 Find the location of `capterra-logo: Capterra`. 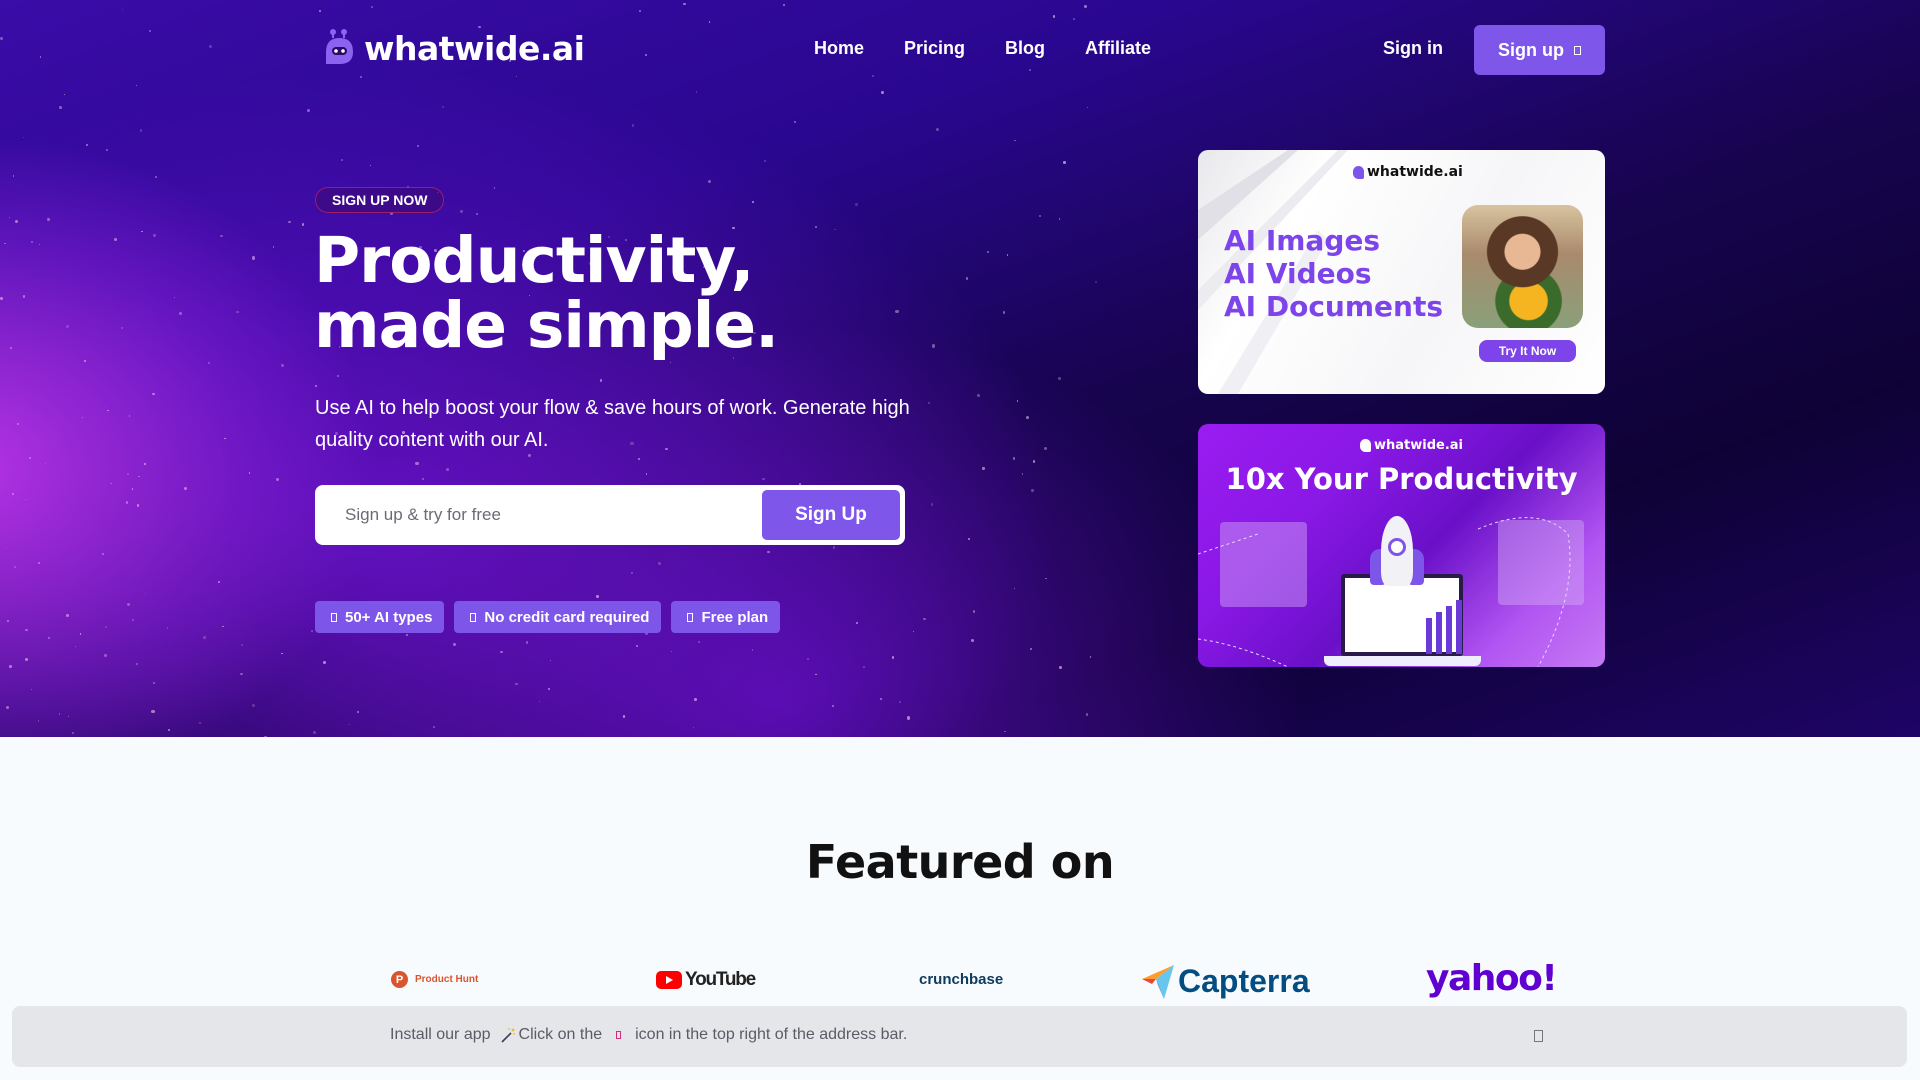

capterra-logo: Capterra is located at coordinates (1226, 981).